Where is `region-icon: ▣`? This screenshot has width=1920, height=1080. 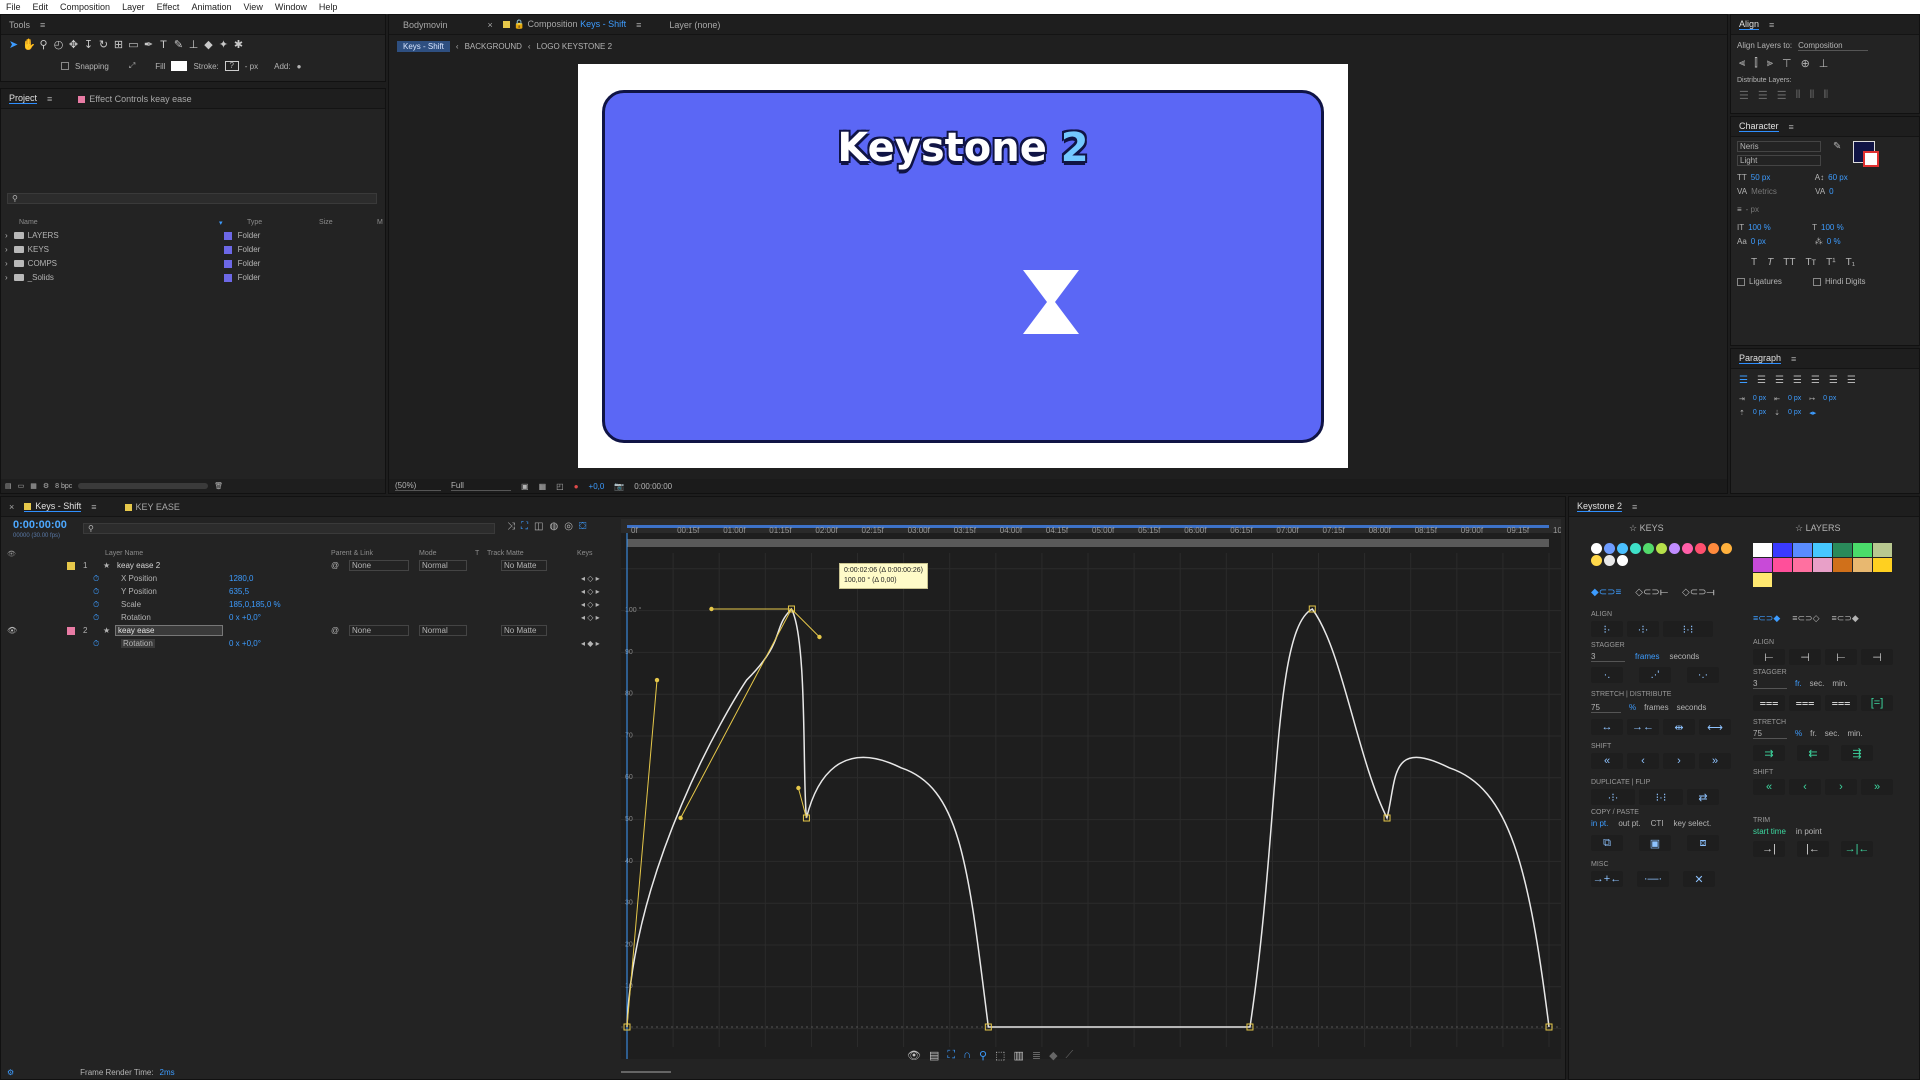 region-icon: ▣ is located at coordinates (525, 486).